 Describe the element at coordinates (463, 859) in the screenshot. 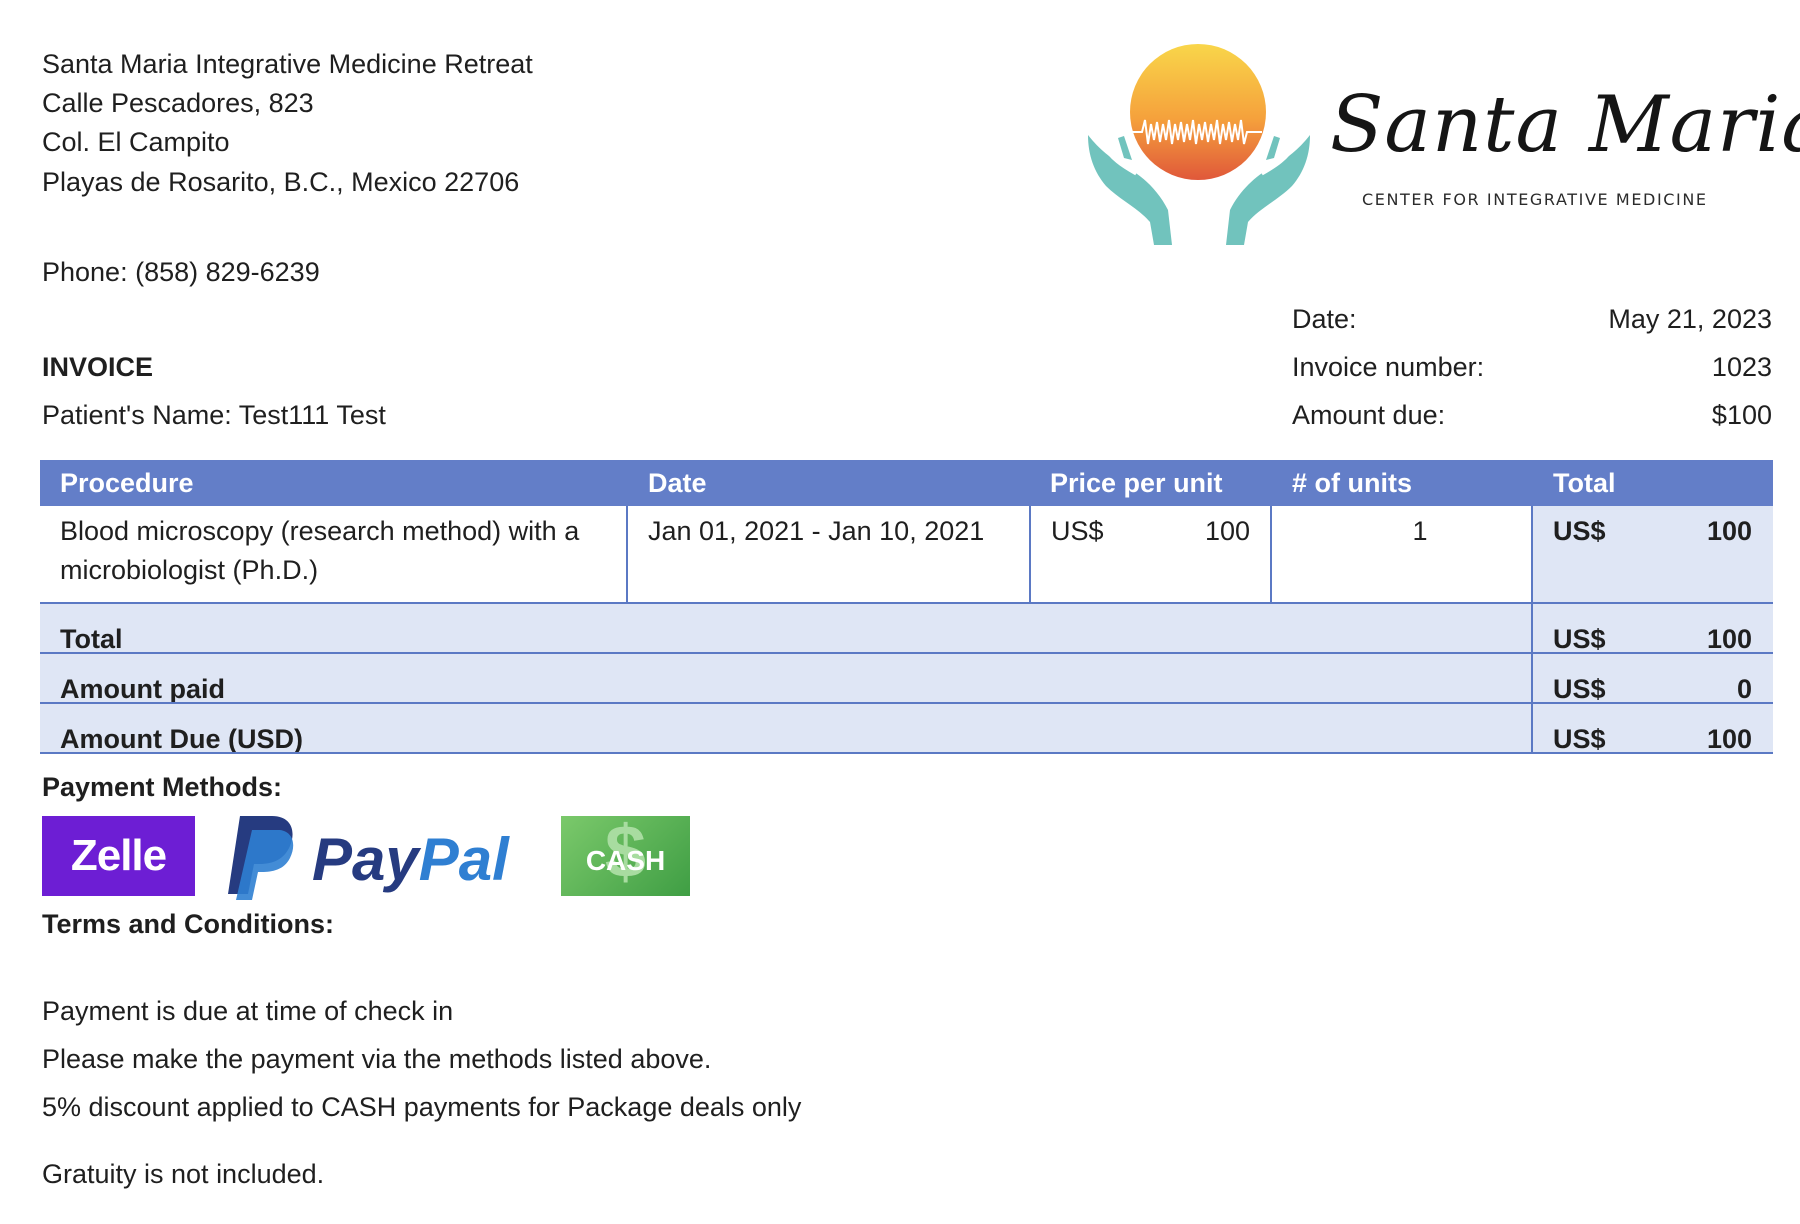

I see `paypal-pal-text: Pal` at that location.